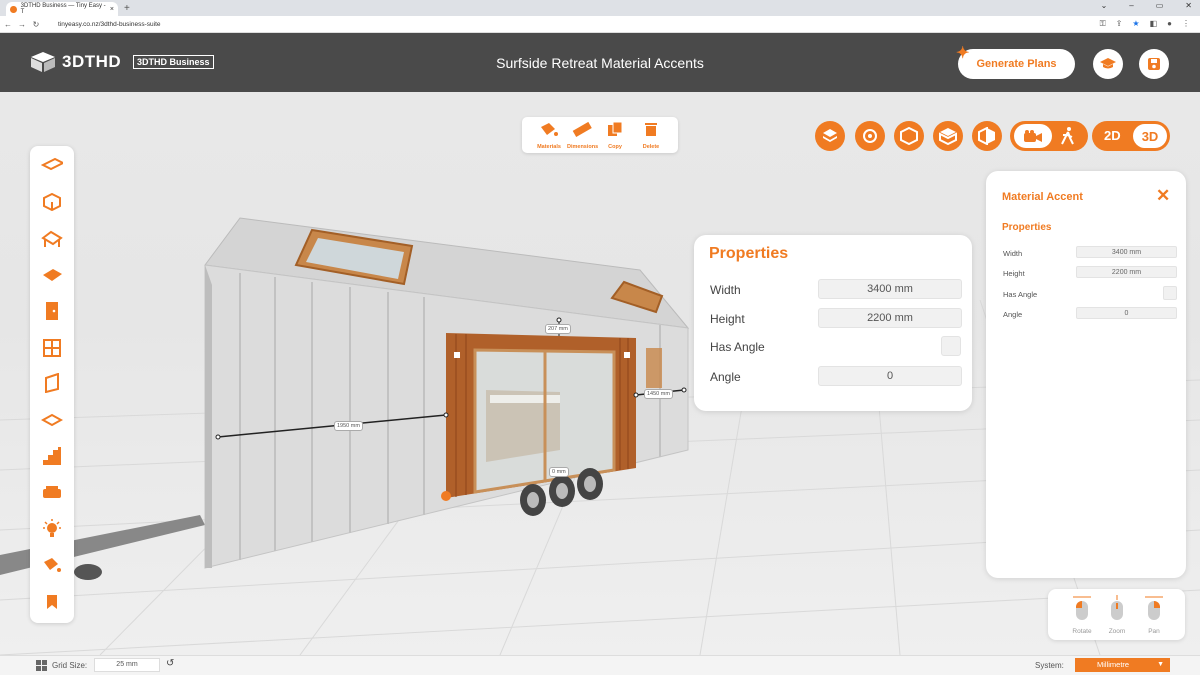 The height and width of the screenshot is (675, 1200). What do you see at coordinates (1126, 272) in the screenshot?
I see `panel-height-field: 2200 mm` at bounding box center [1126, 272].